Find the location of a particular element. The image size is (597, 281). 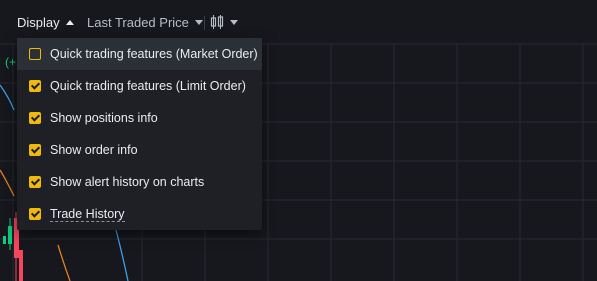

menu-item-label: Show positions info is located at coordinates (104, 118).